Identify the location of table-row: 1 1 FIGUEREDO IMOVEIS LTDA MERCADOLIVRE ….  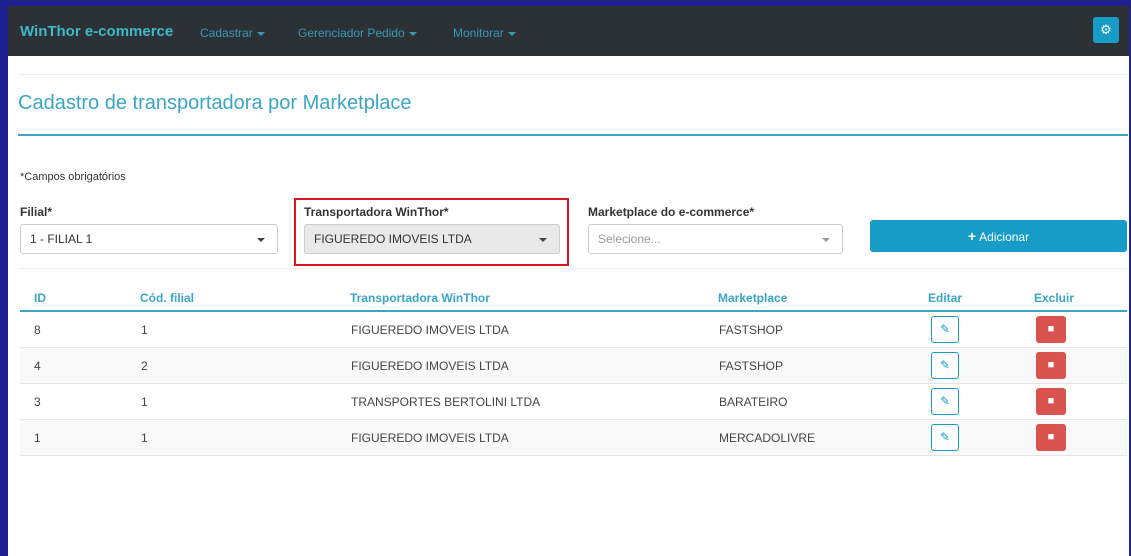
(573, 438).